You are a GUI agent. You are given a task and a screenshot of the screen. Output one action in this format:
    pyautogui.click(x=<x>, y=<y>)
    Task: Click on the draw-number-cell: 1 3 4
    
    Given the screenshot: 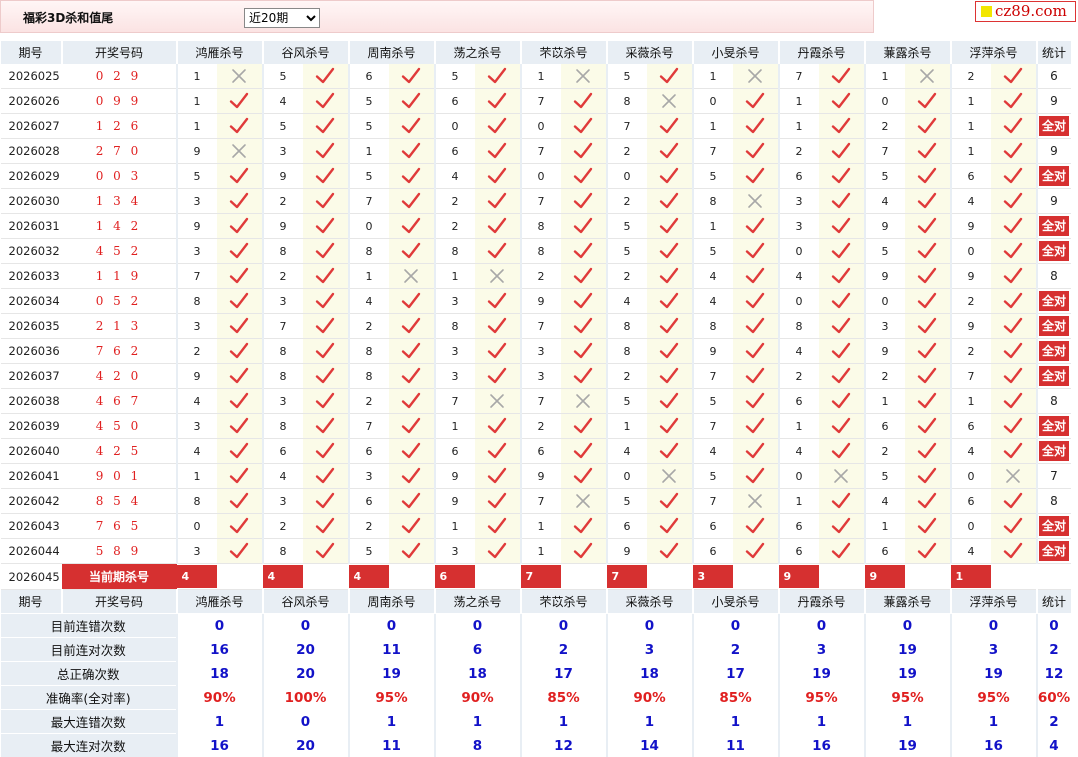 What is the action you would take?
    pyautogui.click(x=119, y=201)
    